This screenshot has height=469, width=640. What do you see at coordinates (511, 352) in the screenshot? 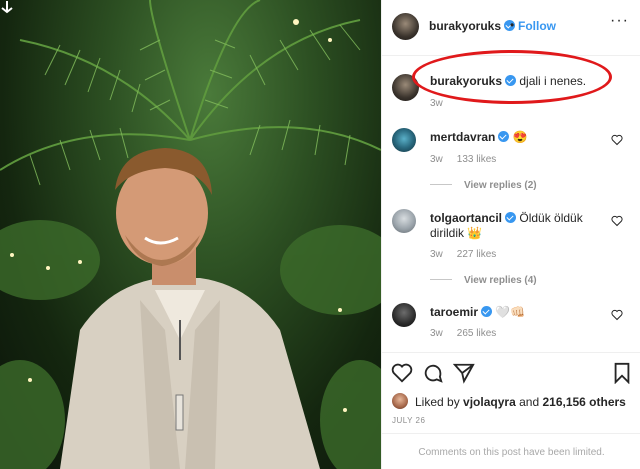
I see `divider` at bounding box center [511, 352].